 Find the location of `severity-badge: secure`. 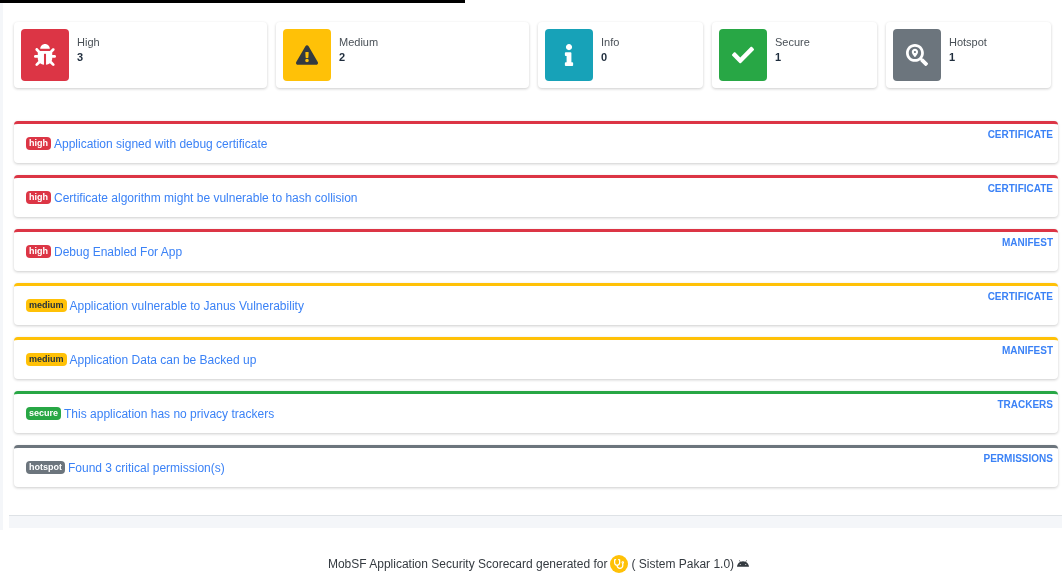

severity-badge: secure is located at coordinates (44, 413).